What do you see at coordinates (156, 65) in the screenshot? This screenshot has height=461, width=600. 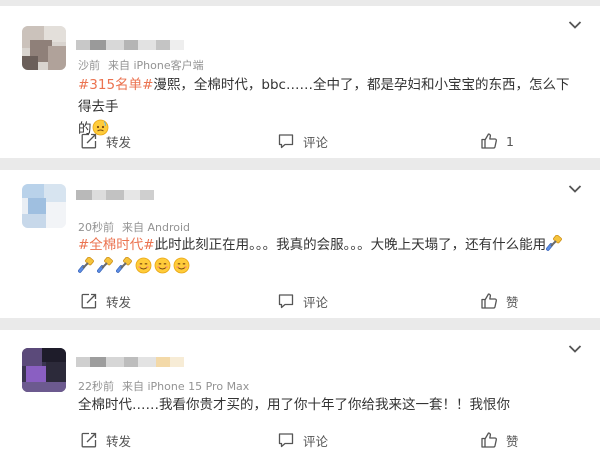 I see `post-source: 来自 iPhone客户端` at bounding box center [156, 65].